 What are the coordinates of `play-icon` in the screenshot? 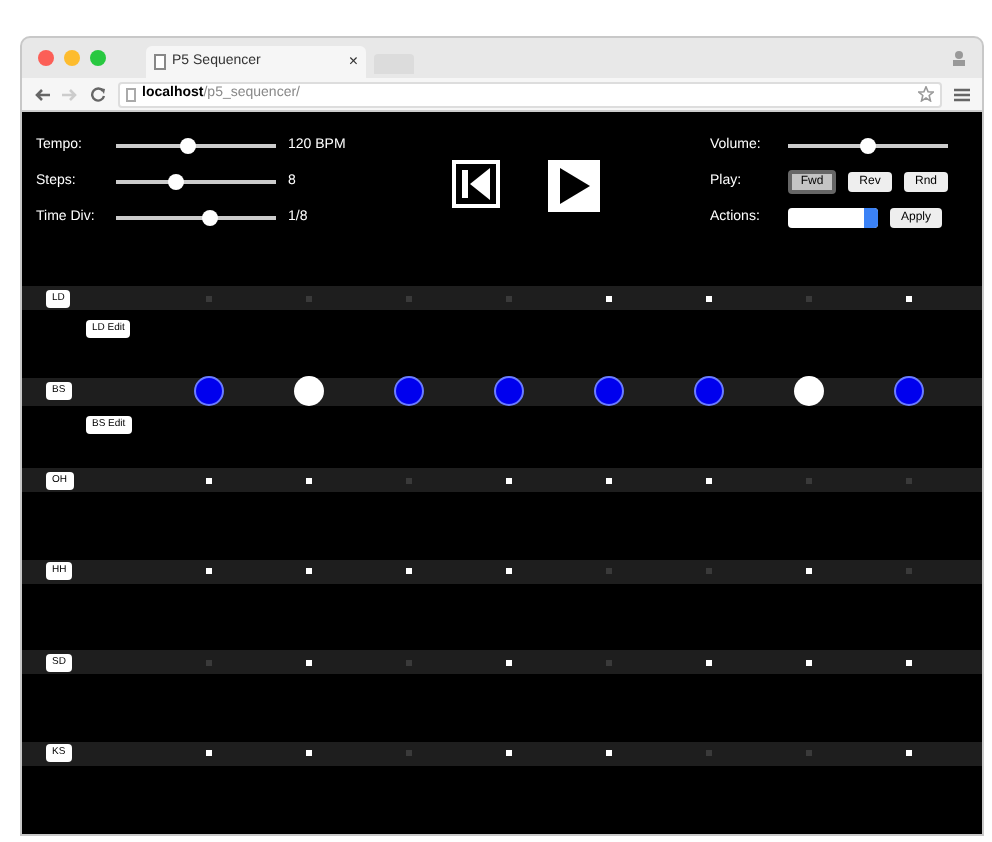 It's located at (574, 186).